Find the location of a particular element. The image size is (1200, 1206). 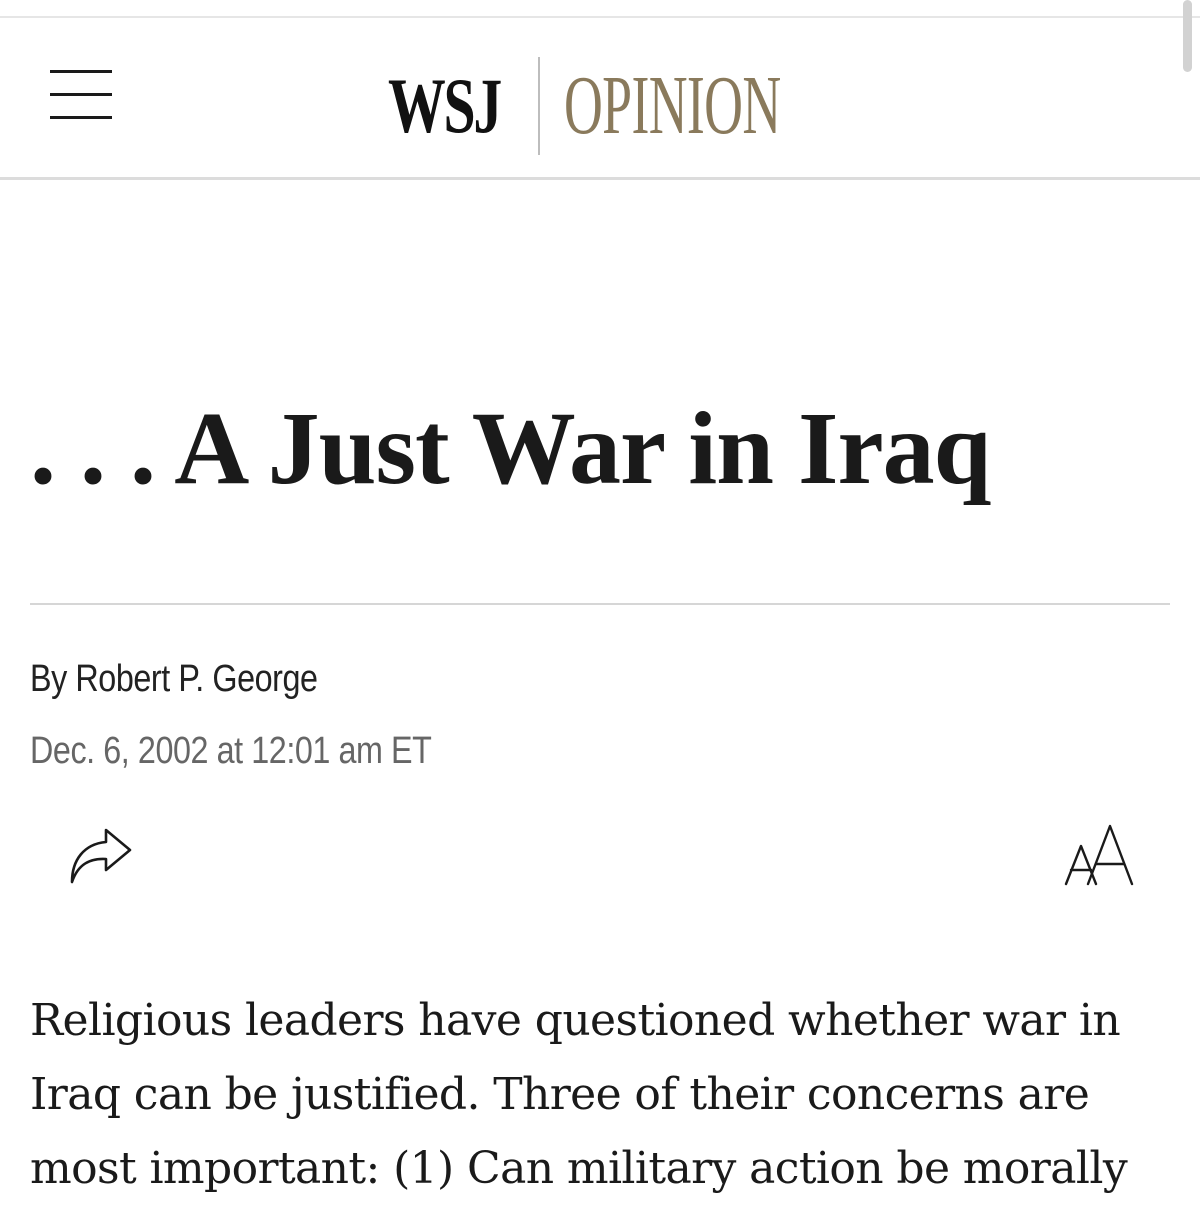

text-size-icon is located at coordinates (1098, 855).